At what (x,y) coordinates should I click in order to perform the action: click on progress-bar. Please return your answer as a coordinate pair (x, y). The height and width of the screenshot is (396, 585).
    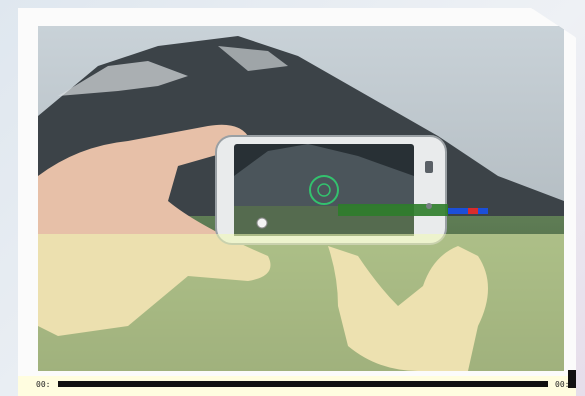
    Looking at the image, I should click on (303, 384).